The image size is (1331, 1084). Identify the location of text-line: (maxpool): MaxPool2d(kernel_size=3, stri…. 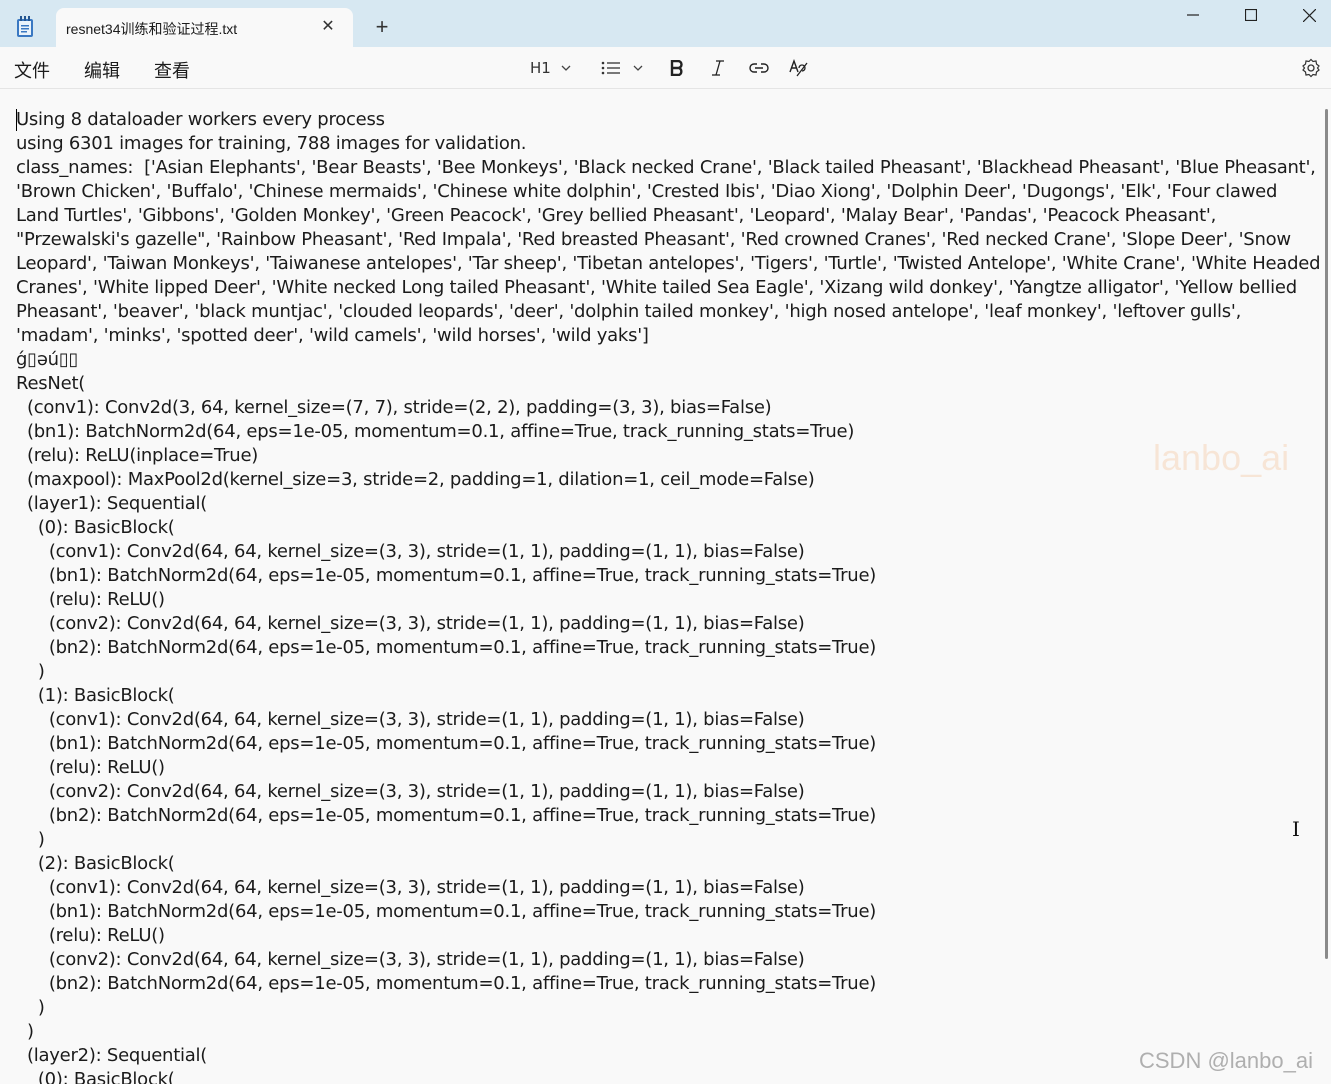
(668, 480).